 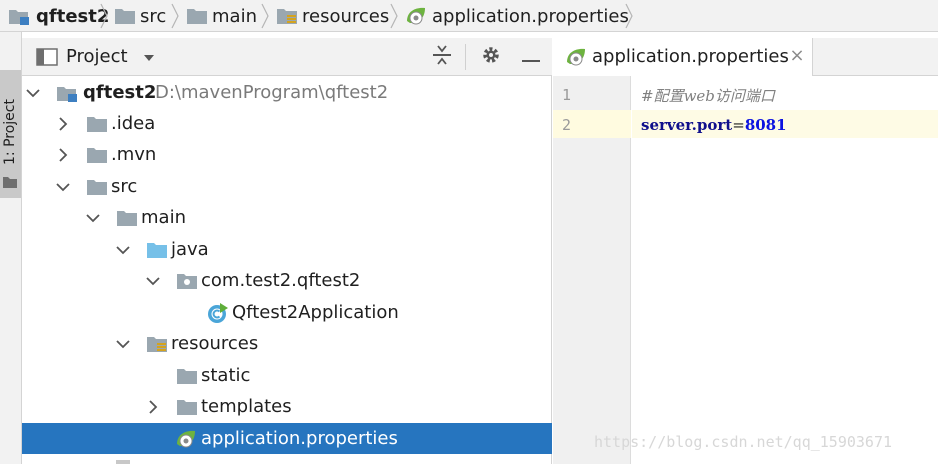 What do you see at coordinates (120, 92) in the screenshot?
I see `tree-item-label: qftest2` at bounding box center [120, 92].